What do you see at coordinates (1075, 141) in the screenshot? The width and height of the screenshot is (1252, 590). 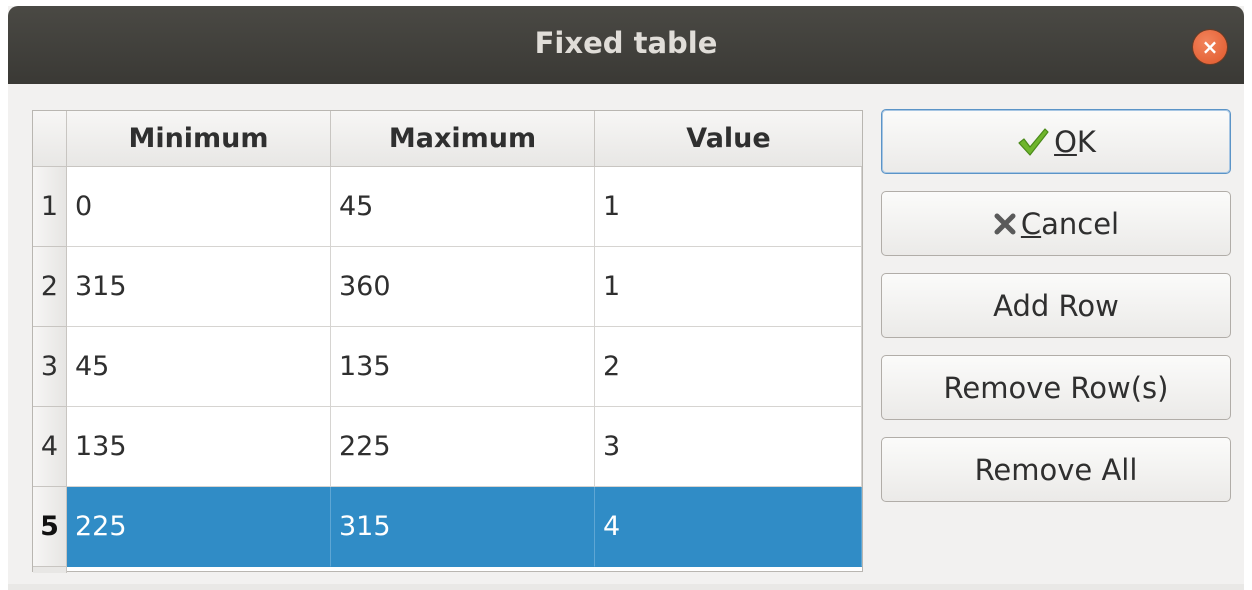 I see `ok-label: OK` at bounding box center [1075, 141].